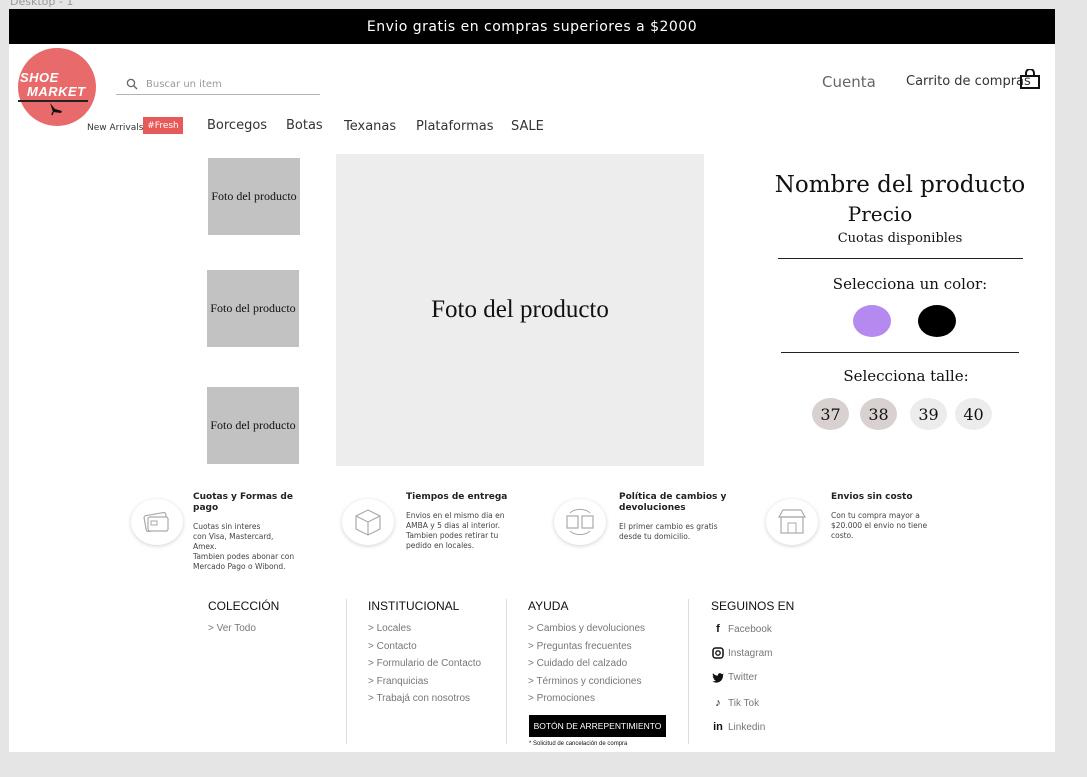 Image resolution: width=1087 pixels, height=777 pixels. I want to click on footer-link: > Ver Todo, so click(232, 628).